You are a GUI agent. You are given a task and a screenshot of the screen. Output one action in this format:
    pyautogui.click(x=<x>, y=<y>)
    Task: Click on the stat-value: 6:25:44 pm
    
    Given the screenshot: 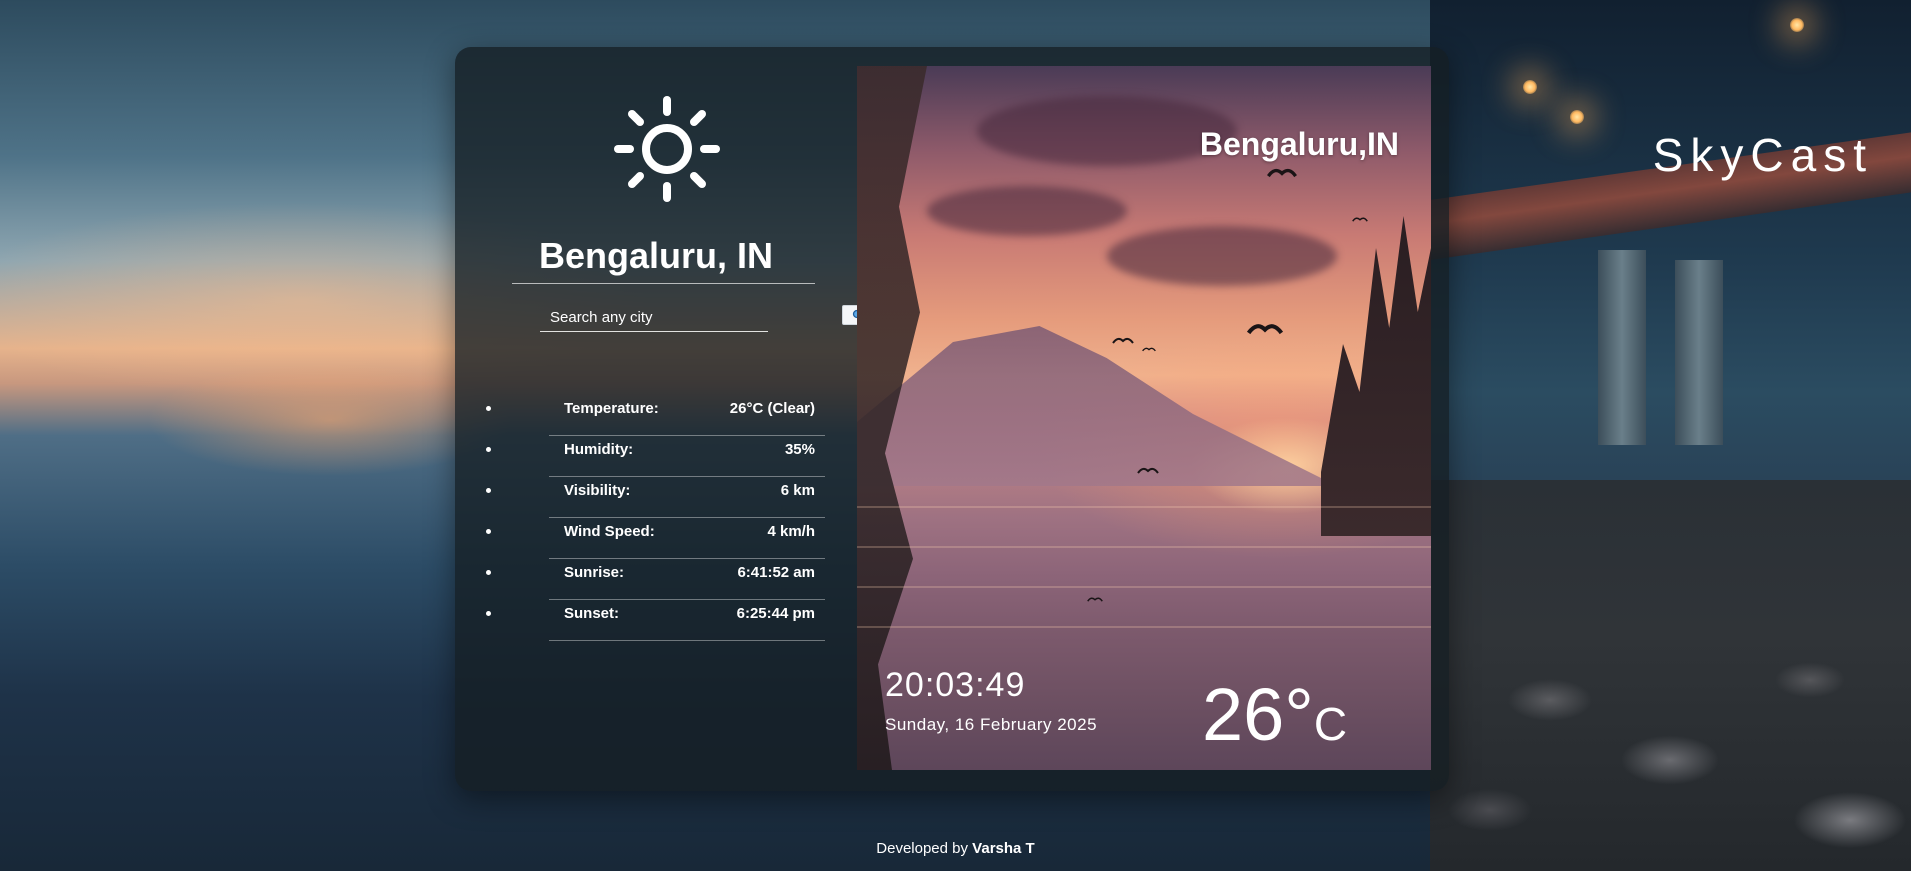 What is the action you would take?
    pyautogui.click(x=775, y=613)
    